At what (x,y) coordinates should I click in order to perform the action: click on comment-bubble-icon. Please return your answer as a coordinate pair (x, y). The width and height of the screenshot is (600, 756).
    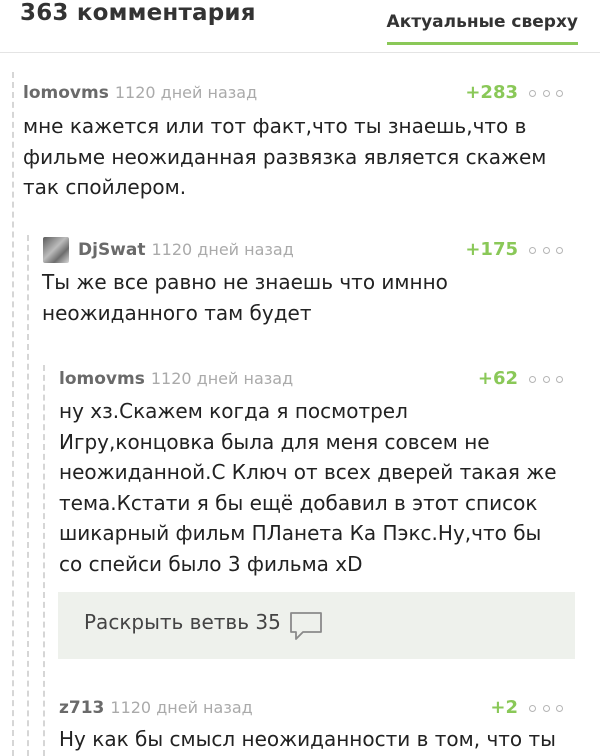
    Looking at the image, I should click on (306, 626).